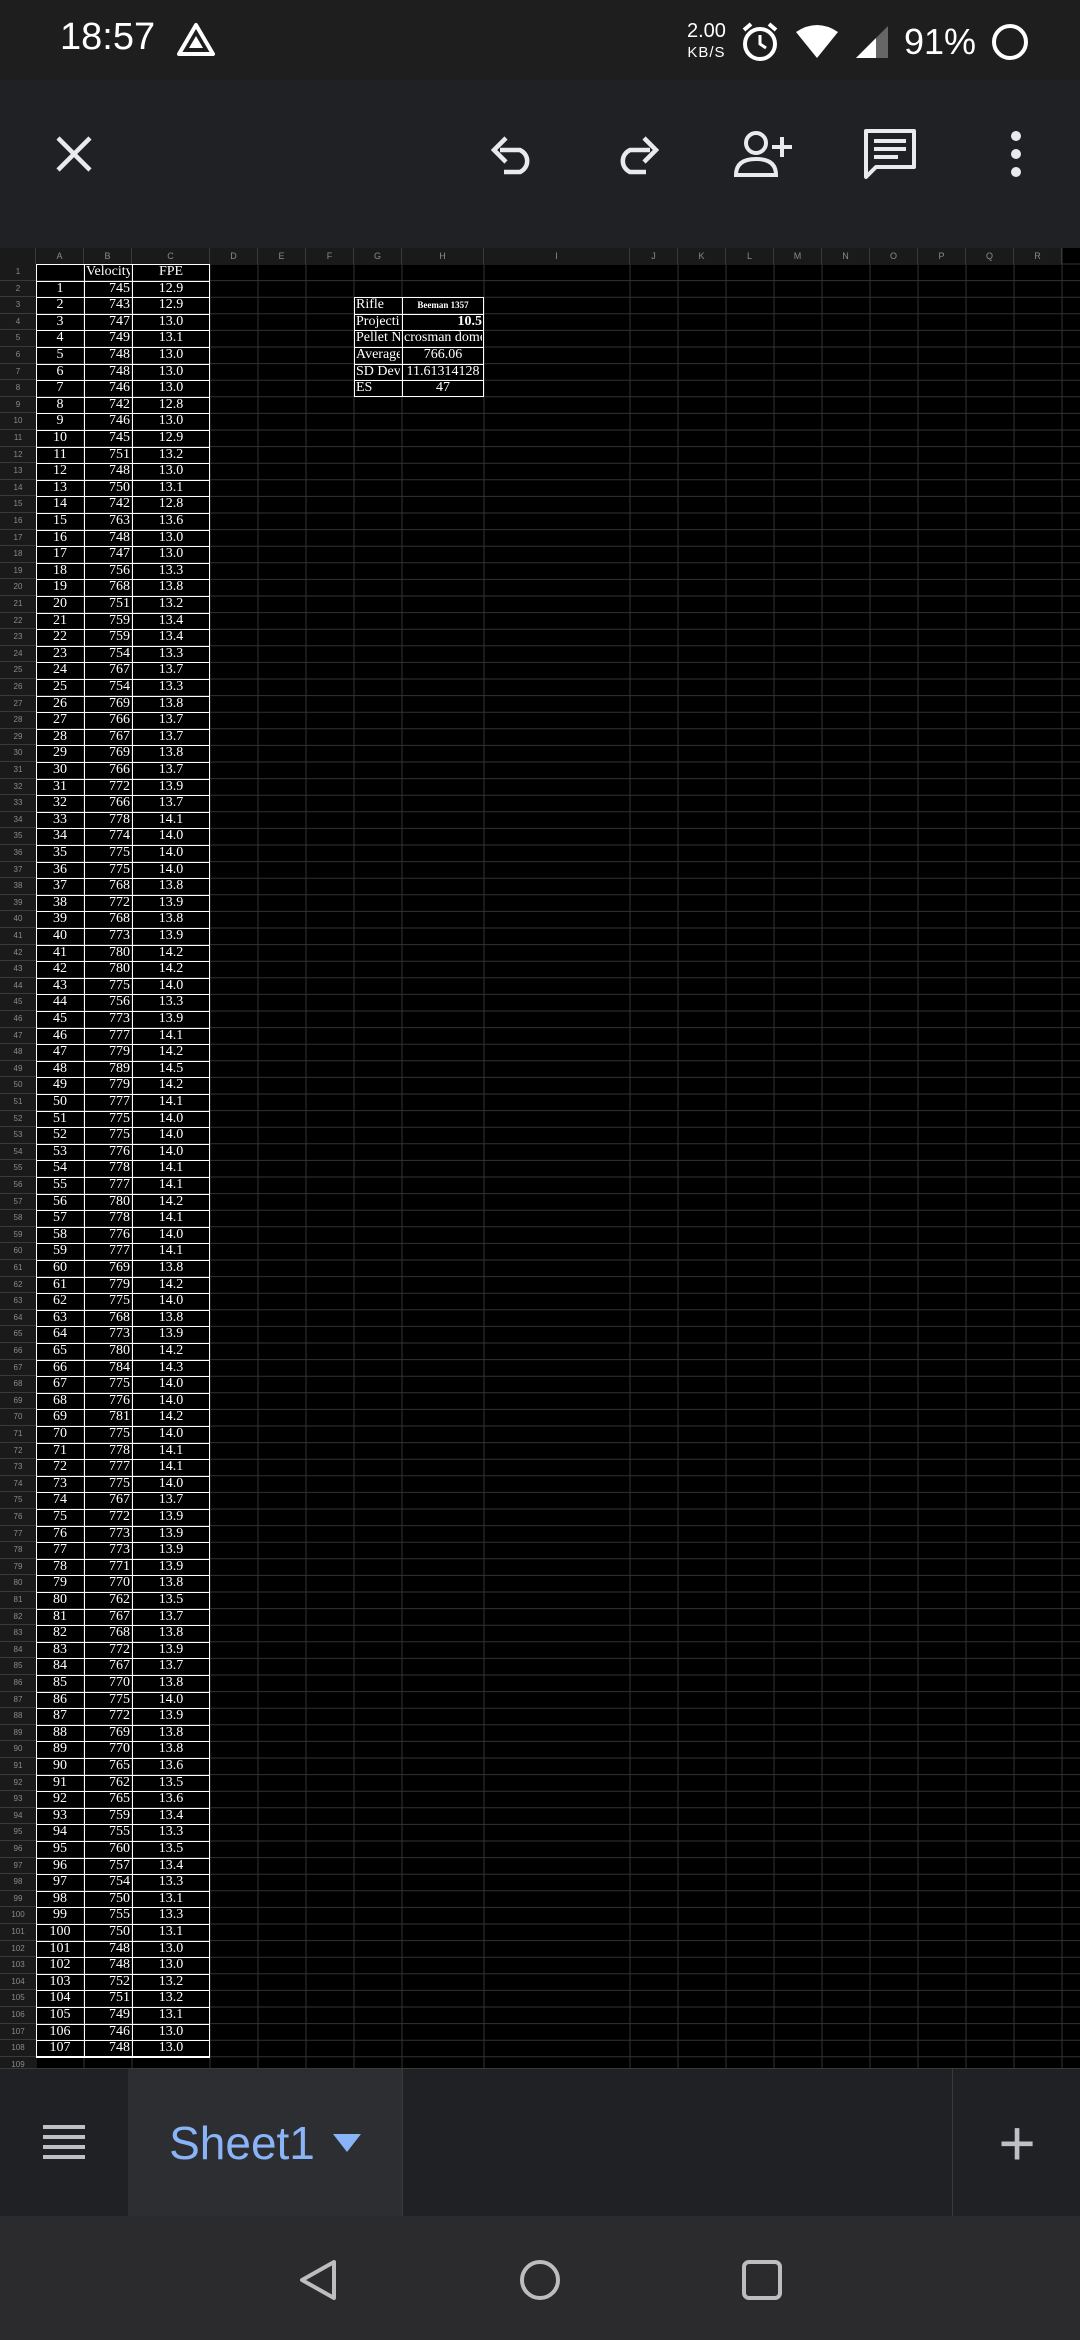  I want to click on row-header: 30, so click(18, 753).